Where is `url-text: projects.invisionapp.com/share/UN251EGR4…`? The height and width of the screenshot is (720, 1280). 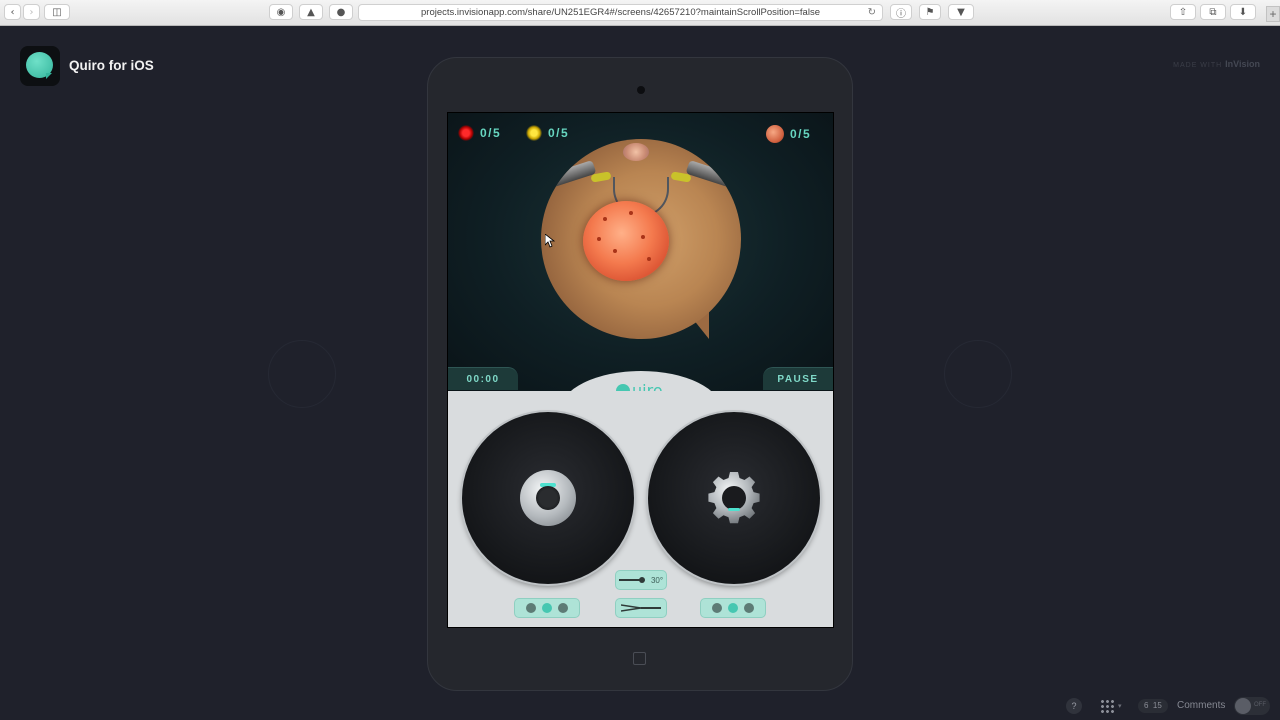 url-text: projects.invisionapp.com/share/UN251EGR4… is located at coordinates (620, 12).